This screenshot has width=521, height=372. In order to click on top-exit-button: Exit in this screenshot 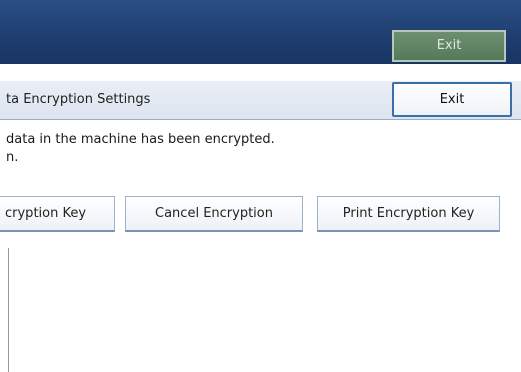, I will do `click(449, 46)`.